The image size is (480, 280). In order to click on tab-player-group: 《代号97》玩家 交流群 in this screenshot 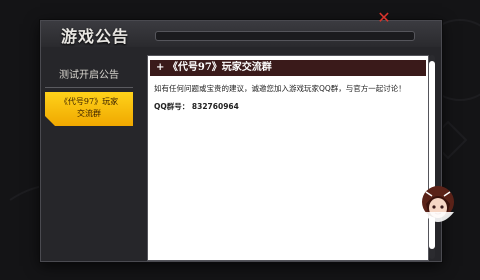, I will do `click(89, 109)`.